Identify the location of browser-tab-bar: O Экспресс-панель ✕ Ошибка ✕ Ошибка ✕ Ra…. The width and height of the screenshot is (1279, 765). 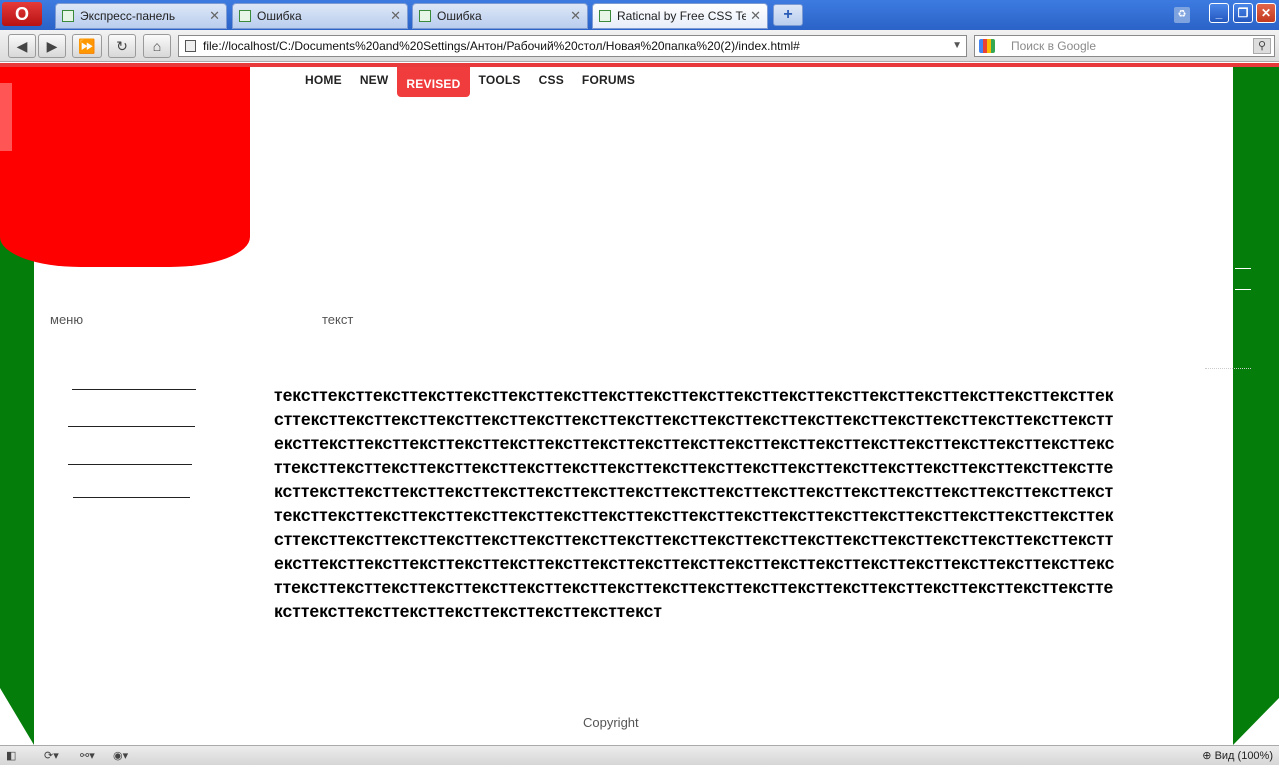
(639, 15).